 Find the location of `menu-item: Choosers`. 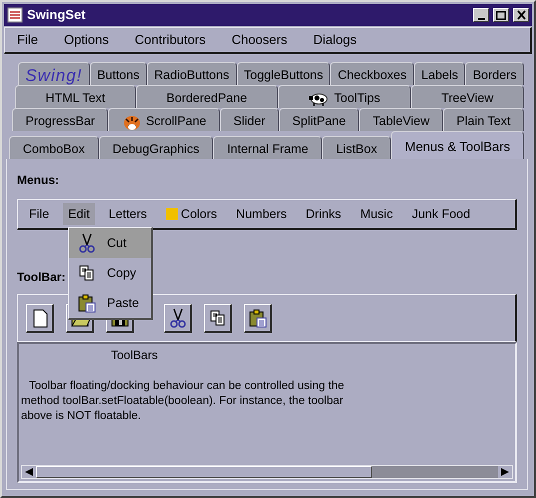

menu-item: Choosers is located at coordinates (260, 40).